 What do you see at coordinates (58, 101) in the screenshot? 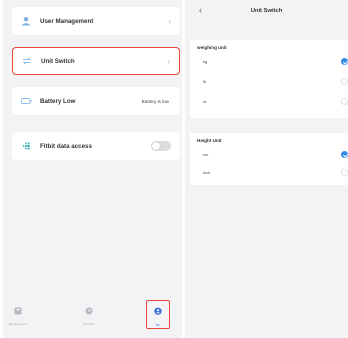
I see `battery-low-label: Battery Low` at bounding box center [58, 101].